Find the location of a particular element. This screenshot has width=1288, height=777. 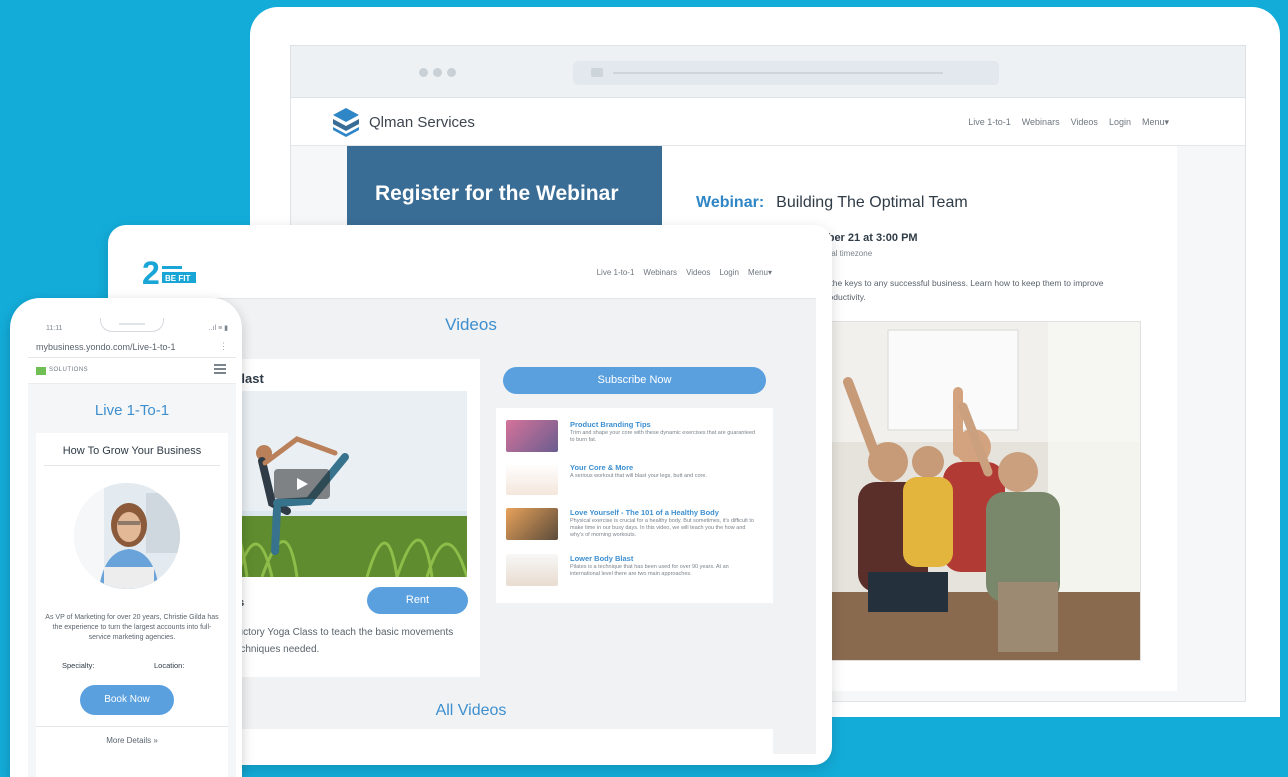

phone-notch is located at coordinates (132, 325).